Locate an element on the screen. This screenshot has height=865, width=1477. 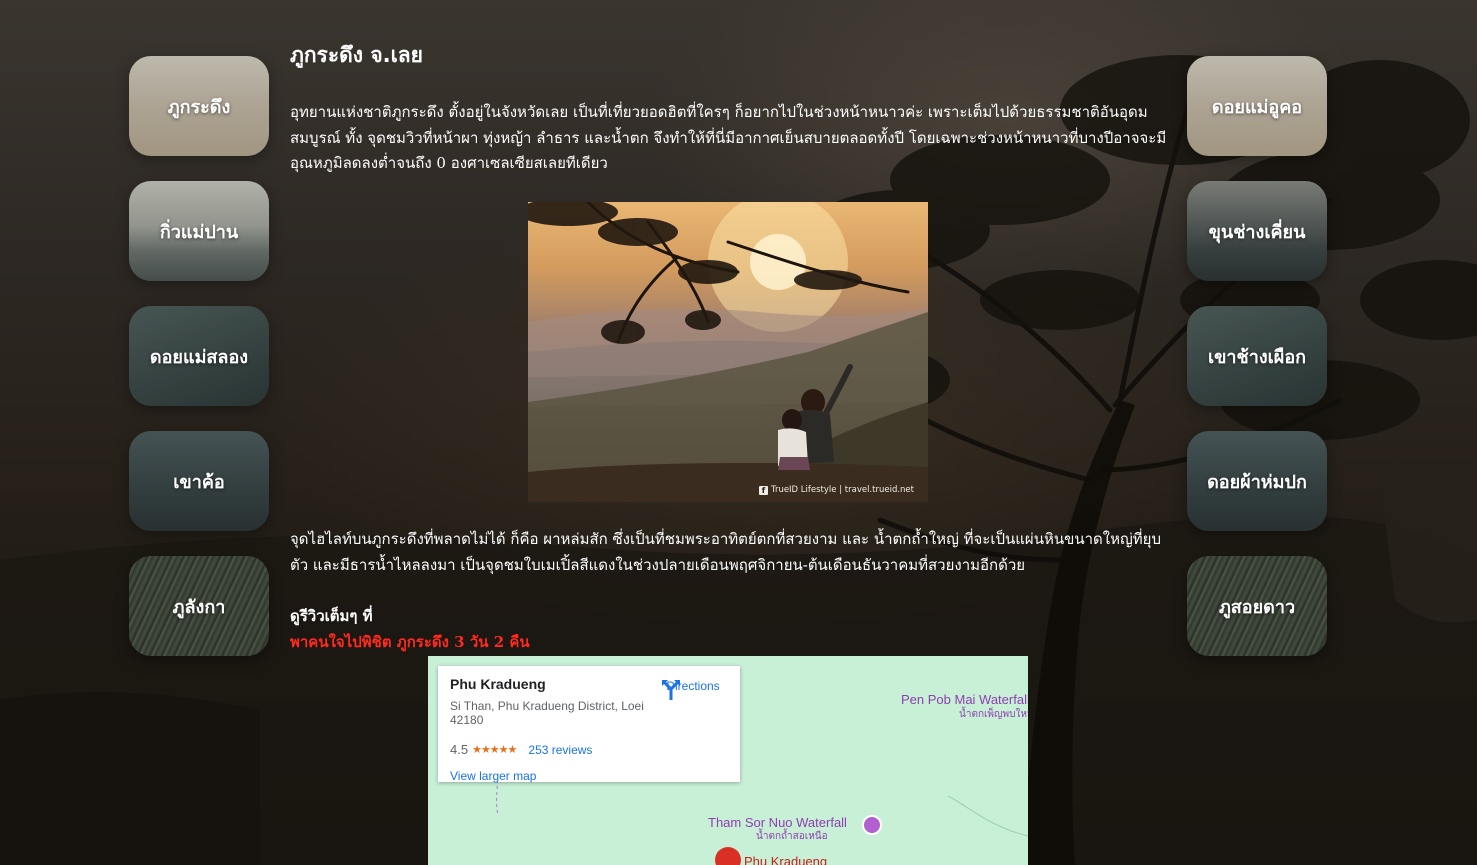
card-khao-kho: เขาค้อ is located at coordinates (199, 481).